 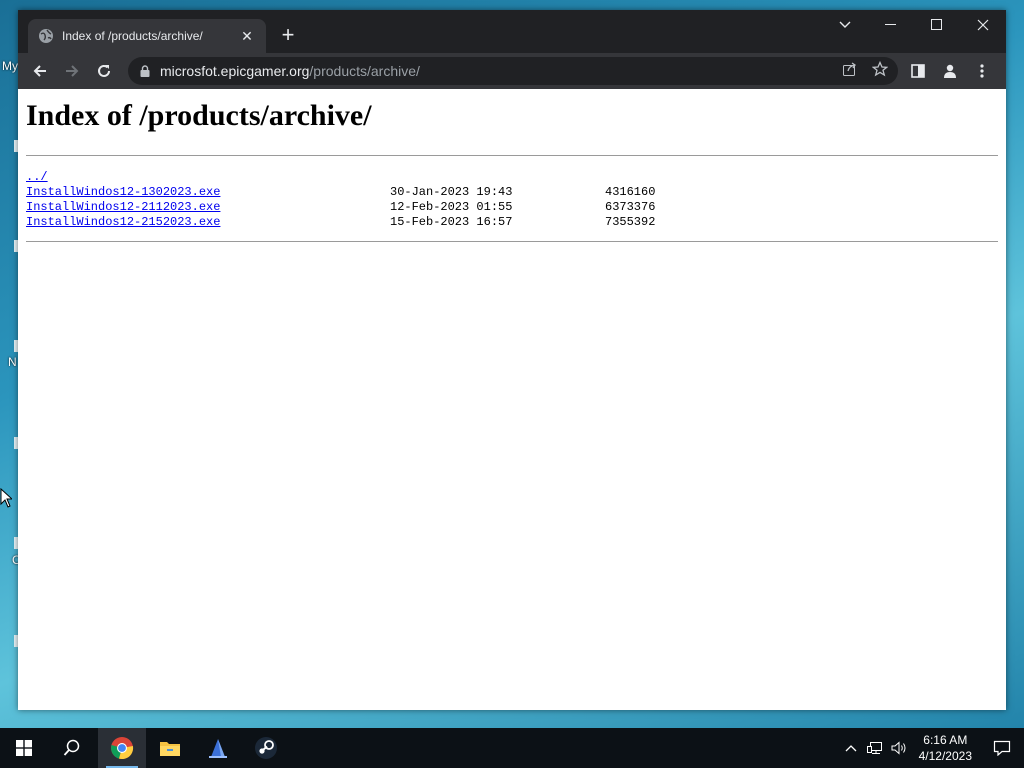 What do you see at coordinates (451, 207) in the screenshot?
I see `file-date: 12-Feb-2023 01:55` at bounding box center [451, 207].